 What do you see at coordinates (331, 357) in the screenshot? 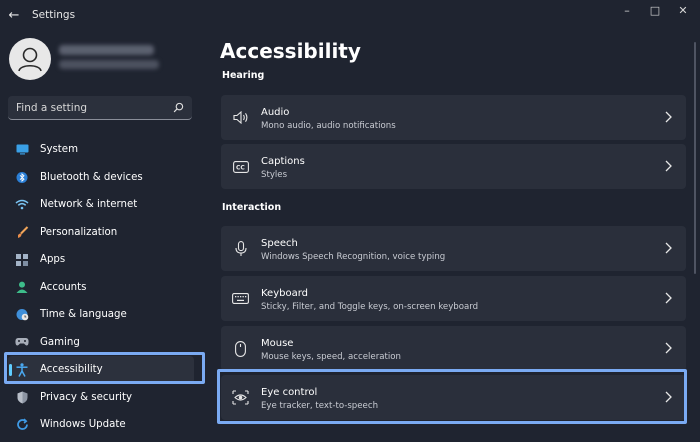
I see `card-subtitle: Mouse keys, speed, acceleration` at bounding box center [331, 357].